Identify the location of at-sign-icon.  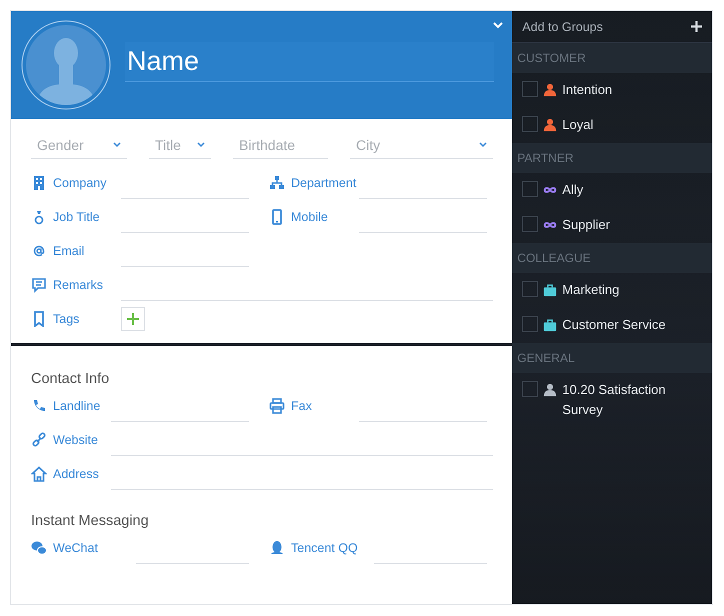
(39, 251).